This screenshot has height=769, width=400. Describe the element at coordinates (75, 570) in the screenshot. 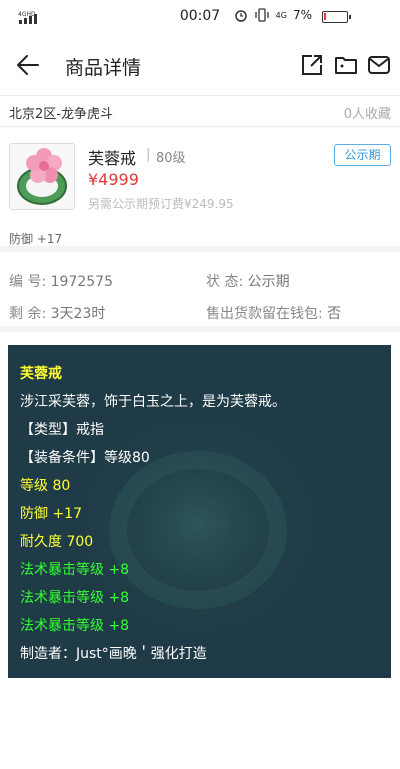

I see `desc-bonus-1: 法术暴击等级 +8` at that location.